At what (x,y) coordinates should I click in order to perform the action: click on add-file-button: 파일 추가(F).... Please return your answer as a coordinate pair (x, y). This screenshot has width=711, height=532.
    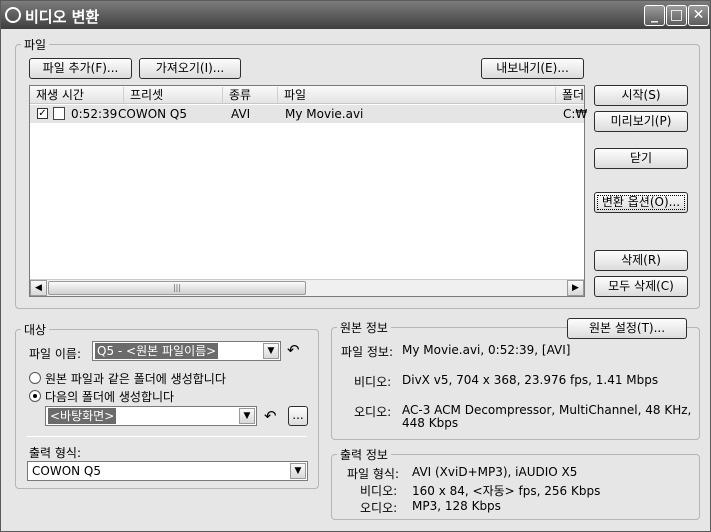
    Looking at the image, I should click on (80, 68).